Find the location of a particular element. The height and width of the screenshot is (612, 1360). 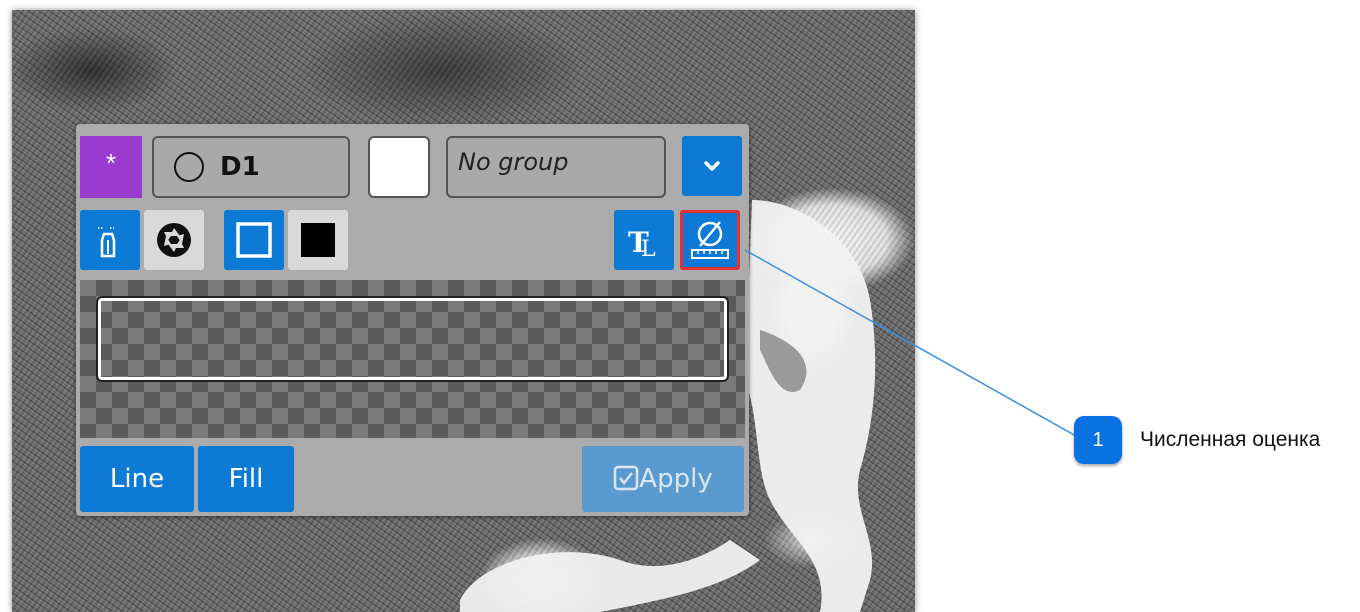

shape-name-text: D1 is located at coordinates (240, 167).